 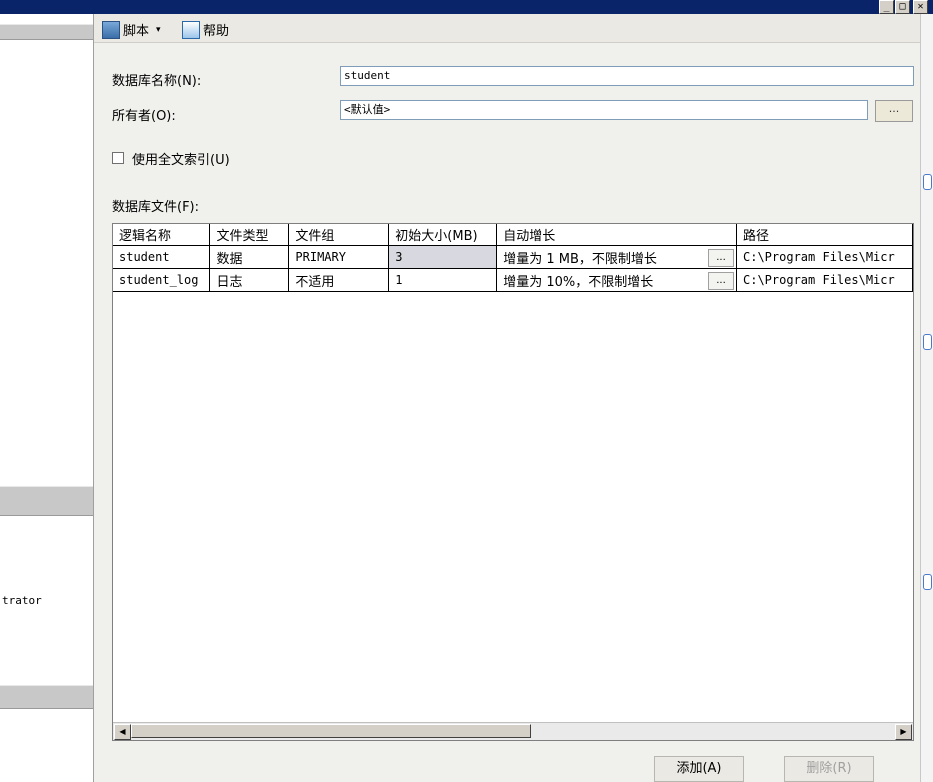 I want to click on fulltext-checkbox, so click(x=118, y=158).